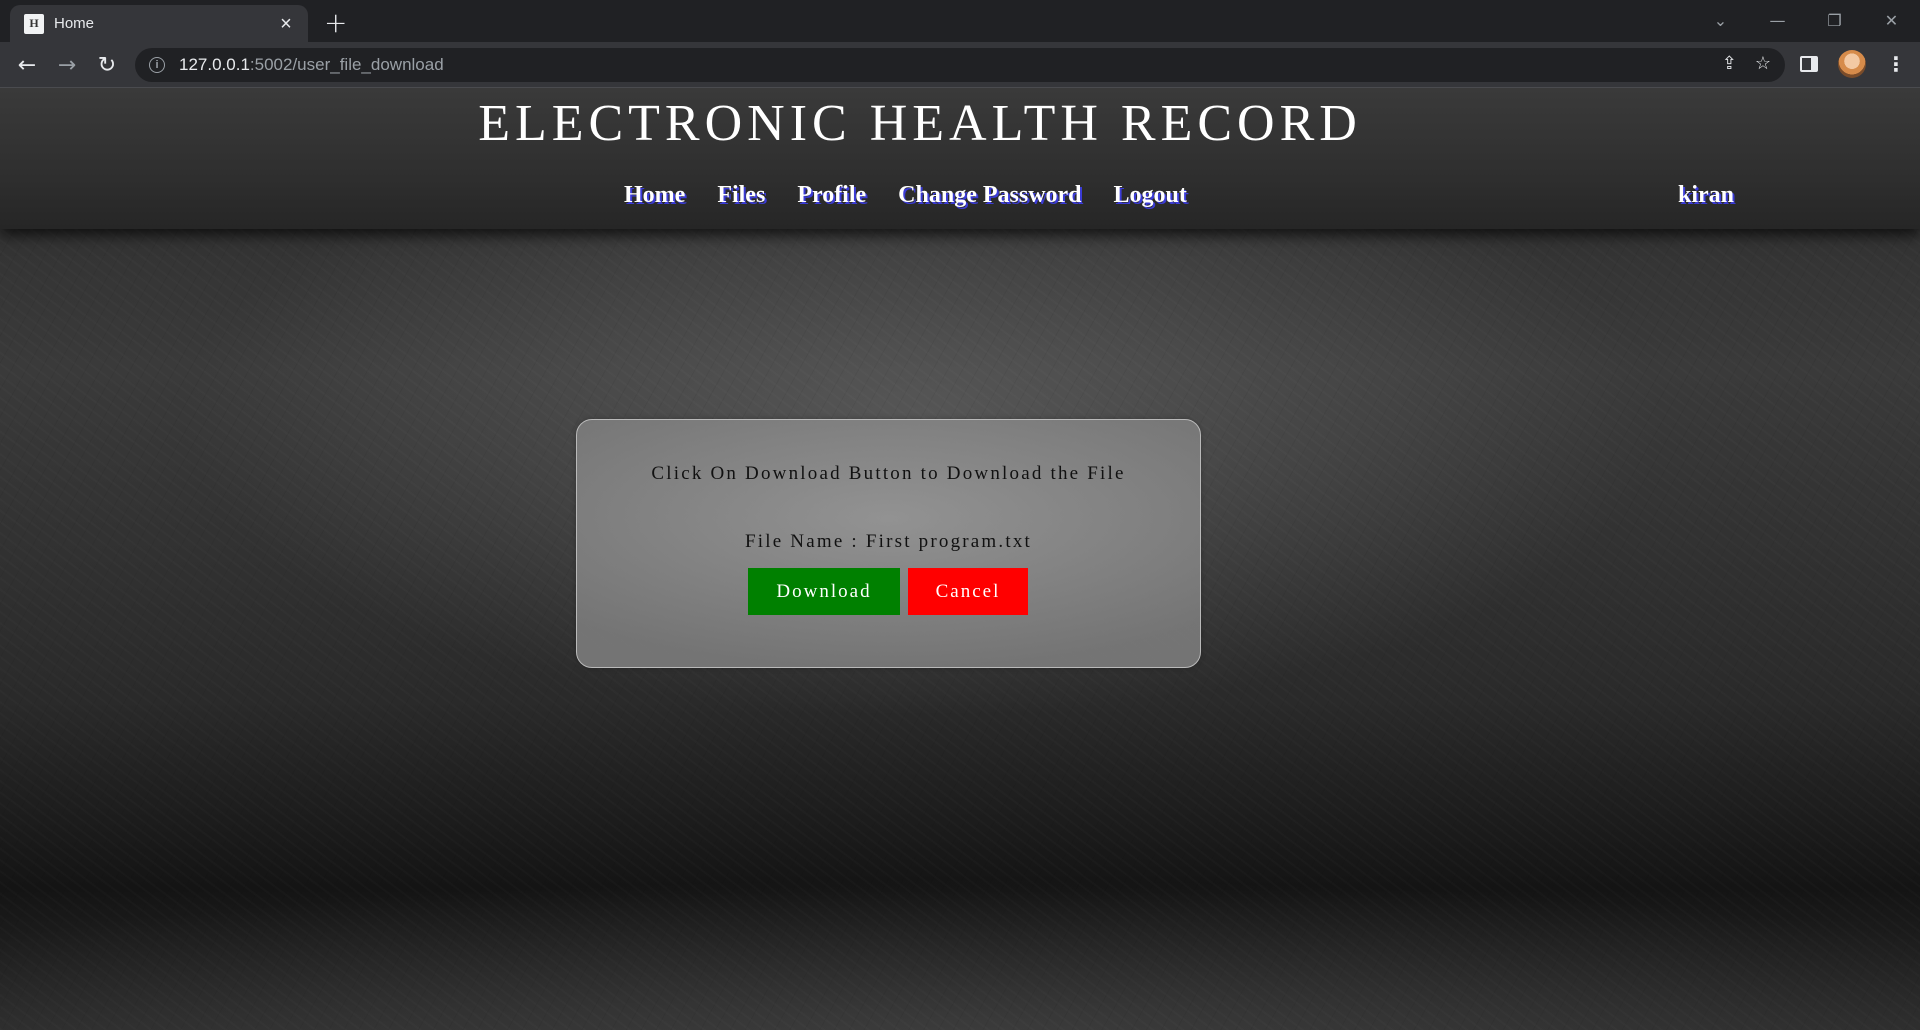 The height and width of the screenshot is (1030, 1920). Describe the element at coordinates (34, 23) in the screenshot. I see `tab-favicon-icon: H` at that location.